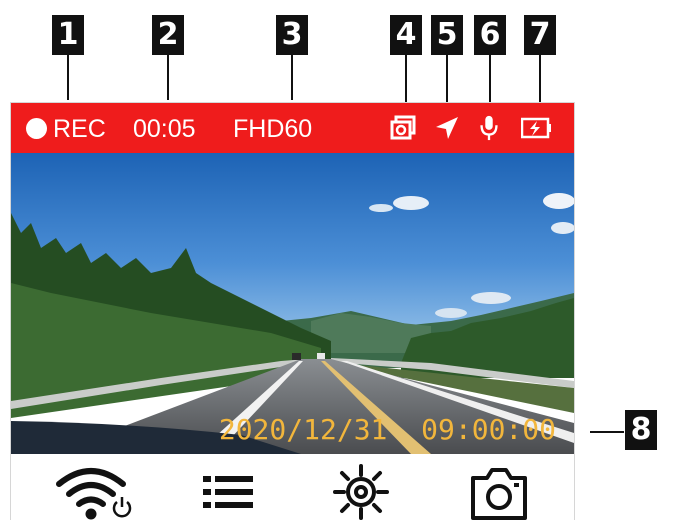  What do you see at coordinates (607, 432) in the screenshot?
I see `callout-8-leader` at bounding box center [607, 432].